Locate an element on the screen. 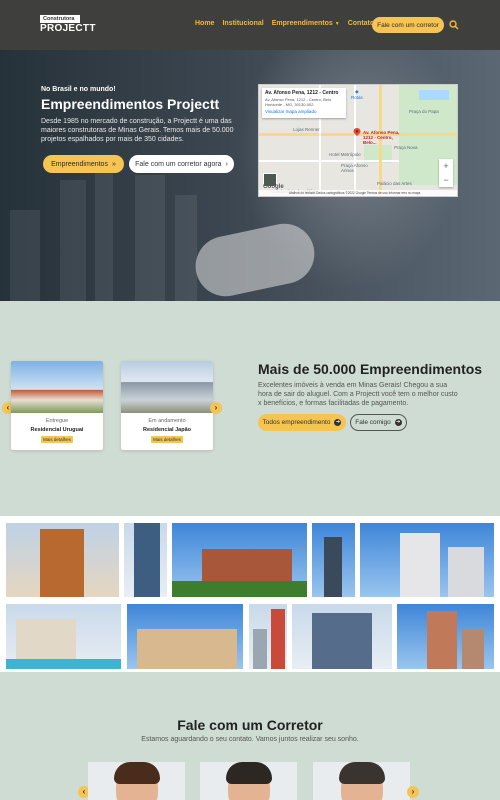 This screenshot has height=800, width=500. property-status: Entregue is located at coordinates (57, 421).